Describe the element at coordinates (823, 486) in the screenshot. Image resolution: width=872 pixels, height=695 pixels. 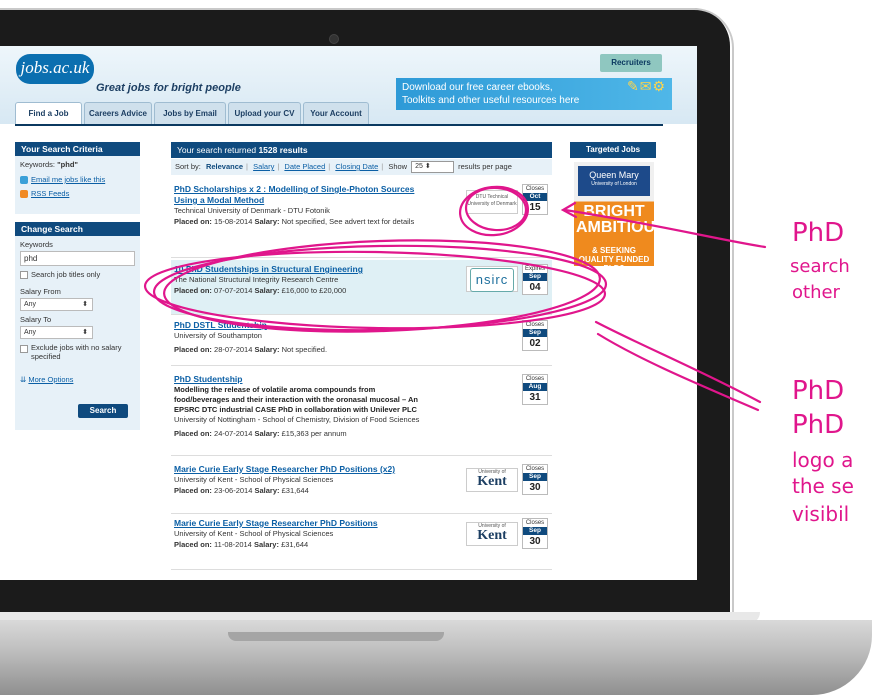
I see `annotation-text-2d: the se` at that location.